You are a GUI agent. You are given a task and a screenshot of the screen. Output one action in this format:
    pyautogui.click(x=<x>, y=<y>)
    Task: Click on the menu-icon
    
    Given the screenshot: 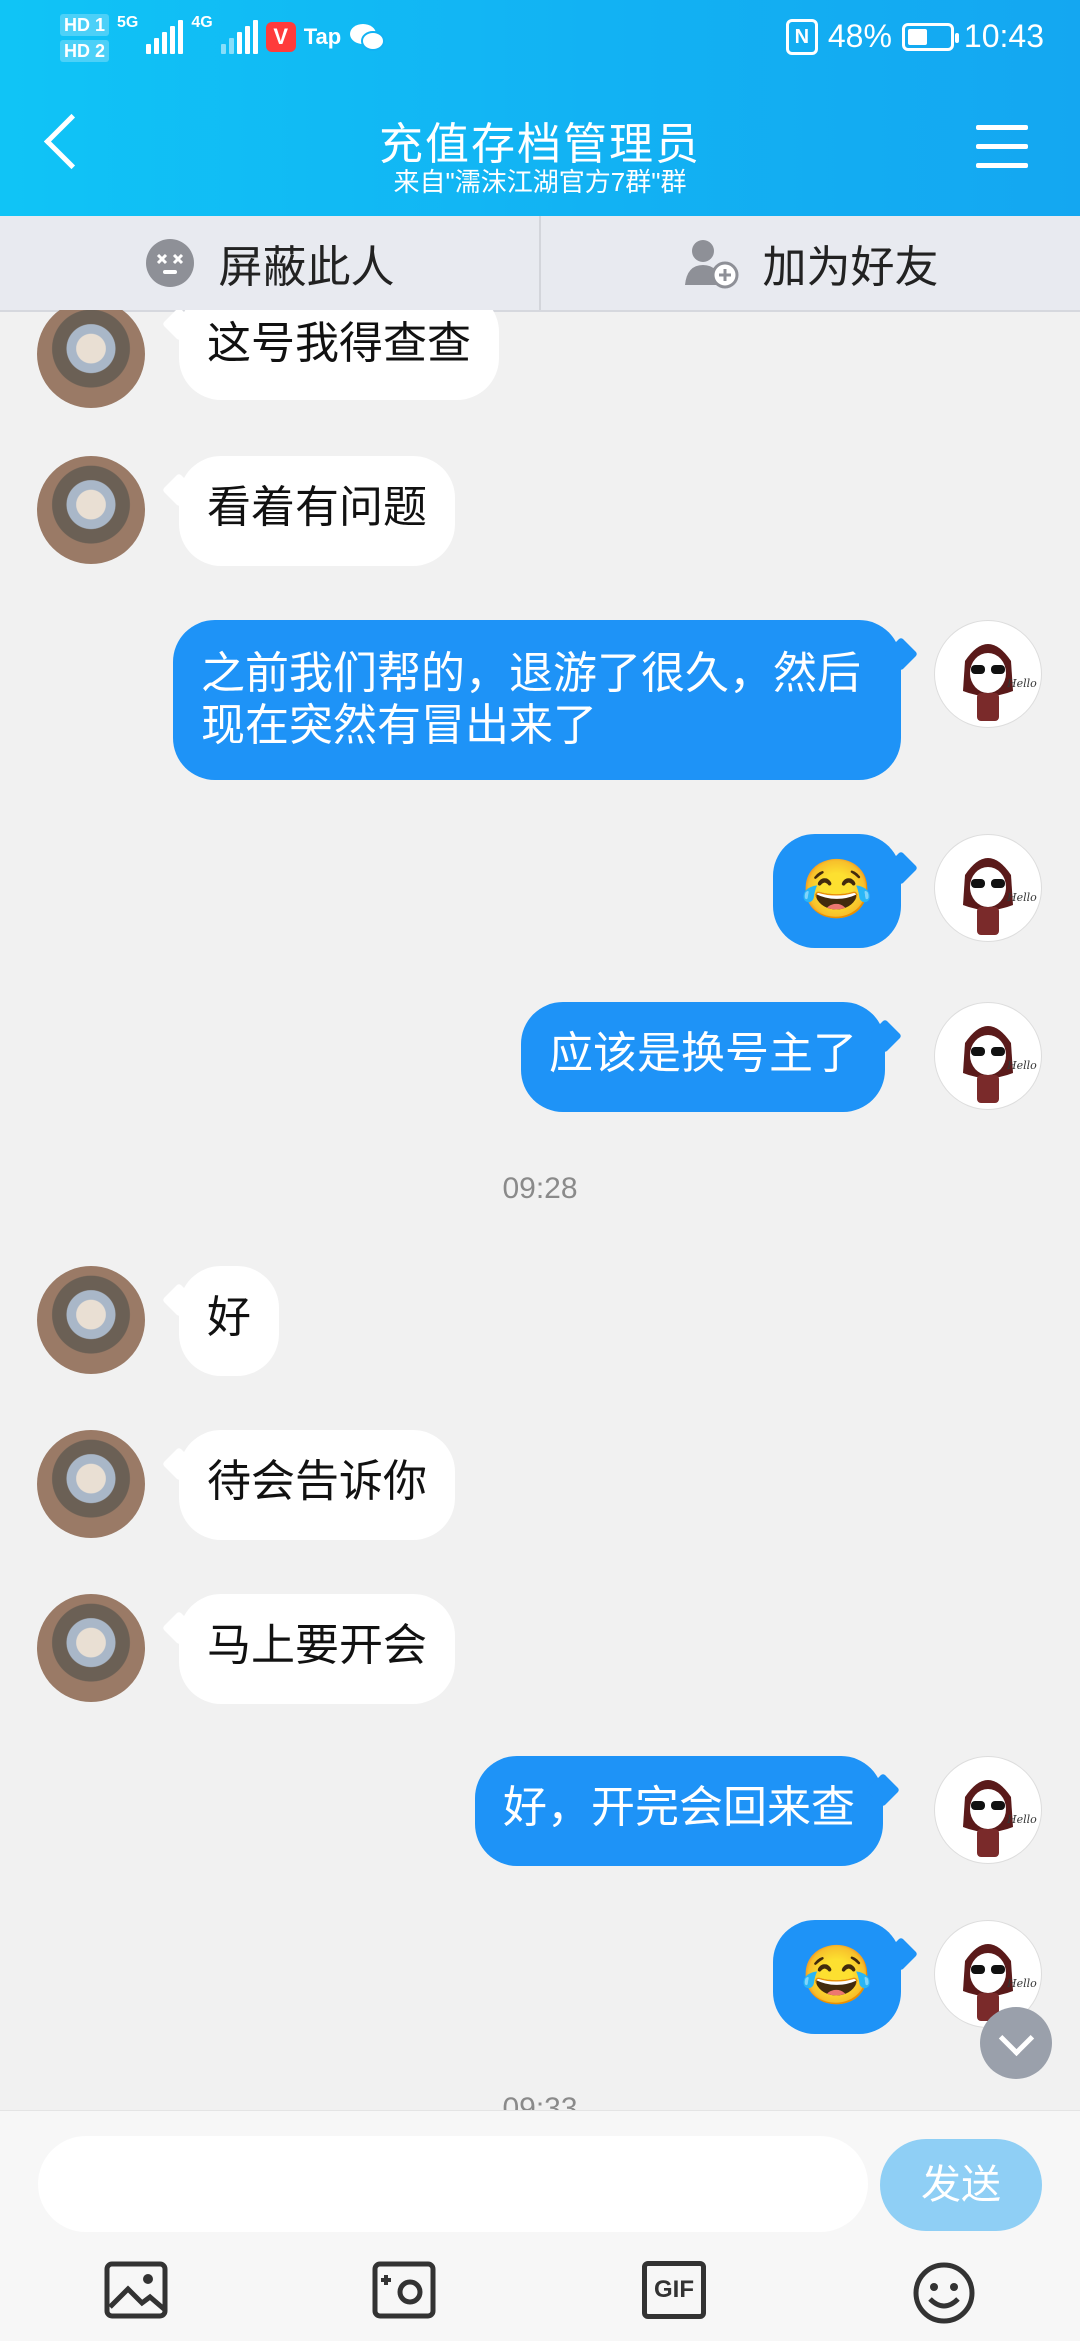 What is the action you would take?
    pyautogui.click(x=1002, y=147)
    